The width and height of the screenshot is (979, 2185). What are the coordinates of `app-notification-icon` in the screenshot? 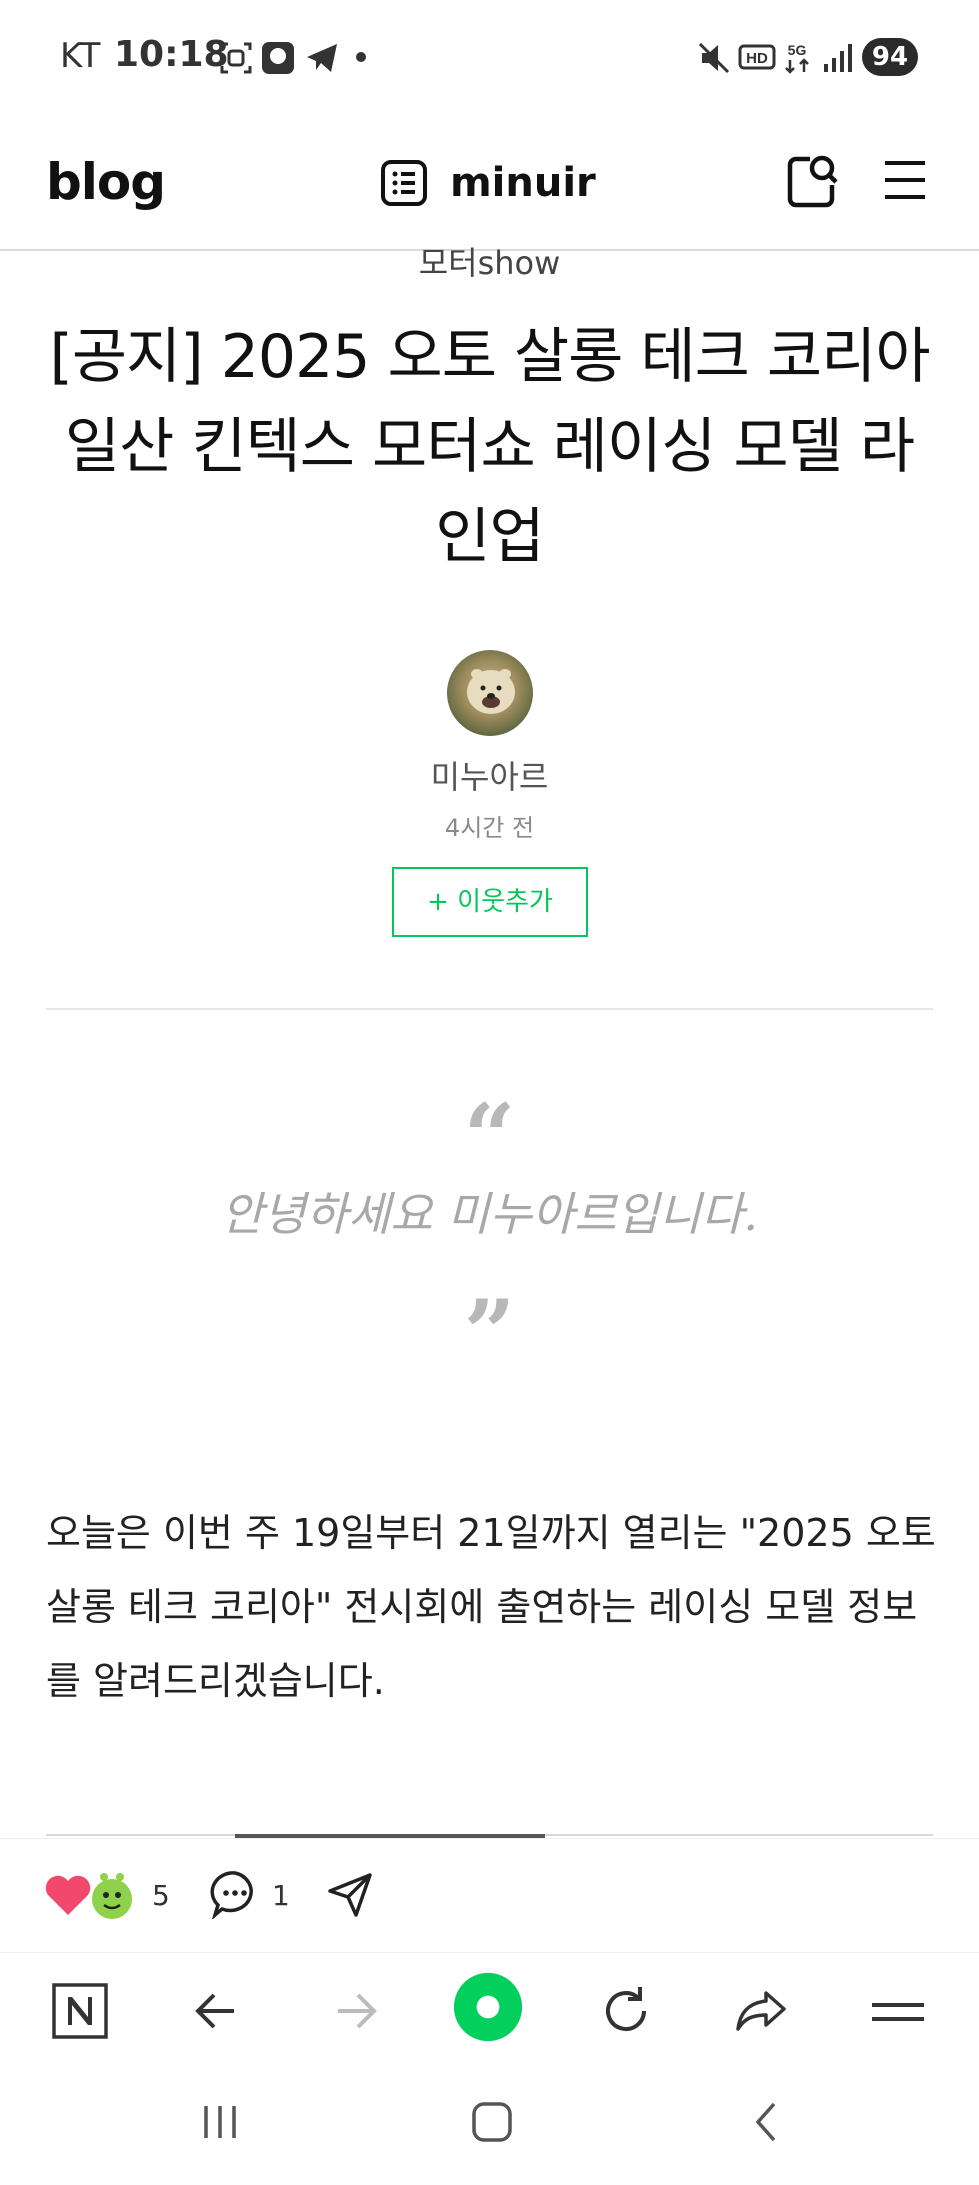 It's located at (278, 58).